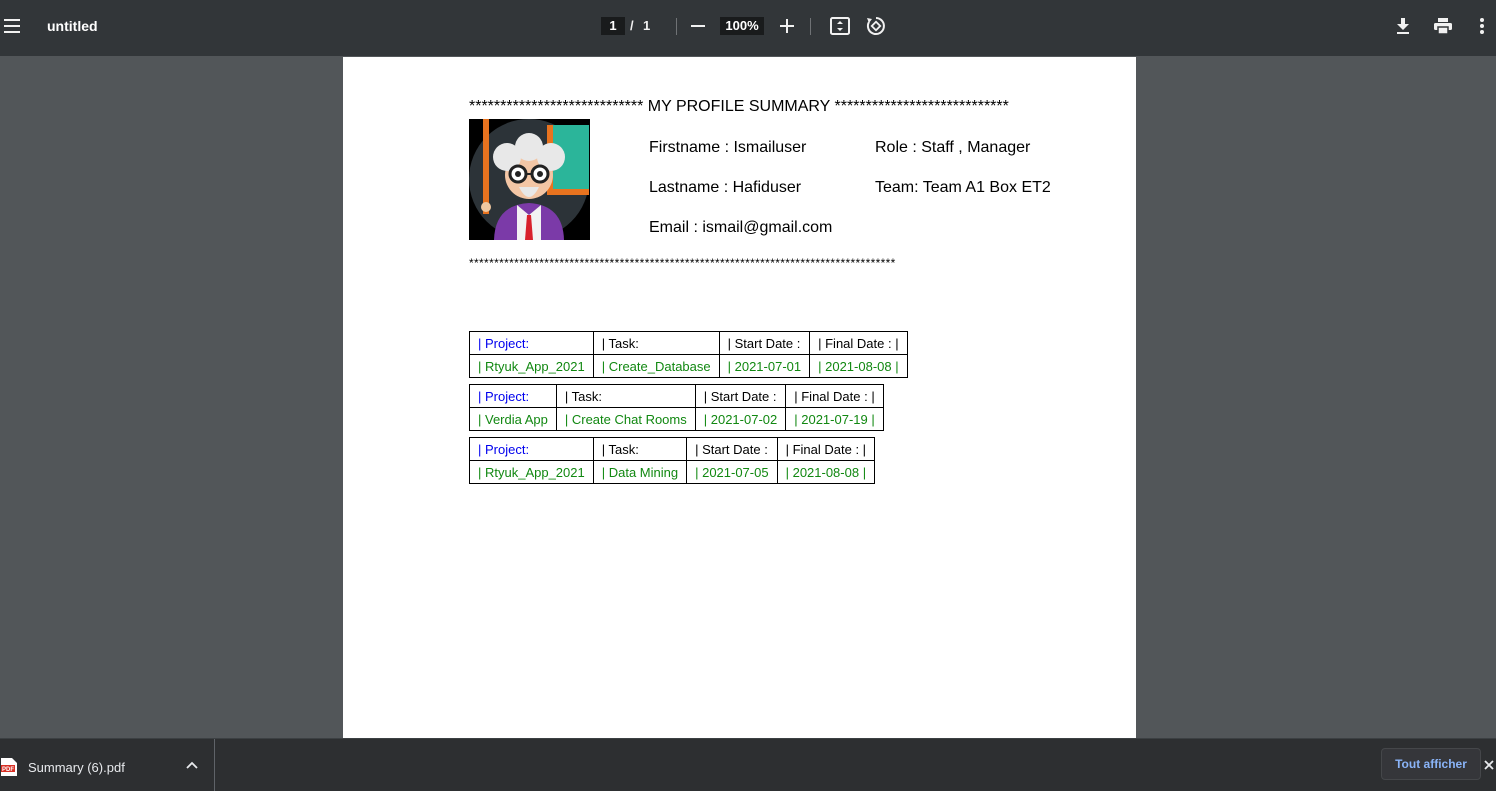 Image resolution: width=1496 pixels, height=791 pixels. I want to click on plus-icon, so click(787, 26).